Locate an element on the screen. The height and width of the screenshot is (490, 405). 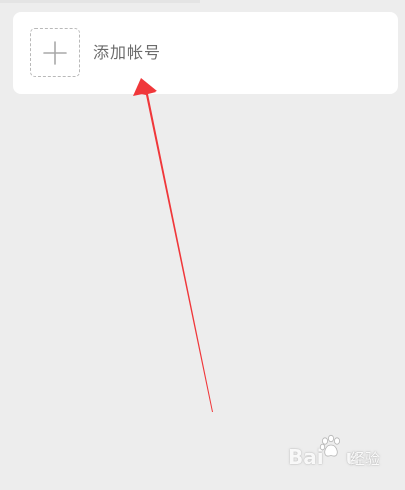
plus-icon is located at coordinates (55, 53).